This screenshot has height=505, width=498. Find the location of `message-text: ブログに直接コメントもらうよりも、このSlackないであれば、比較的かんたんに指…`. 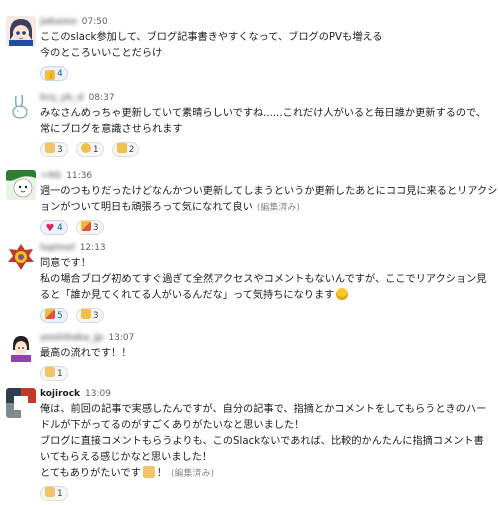

message-text: ブログに直接コメントもらうよりも、このSlackないであれば、比較的かんたんに指… is located at coordinates (262, 441).